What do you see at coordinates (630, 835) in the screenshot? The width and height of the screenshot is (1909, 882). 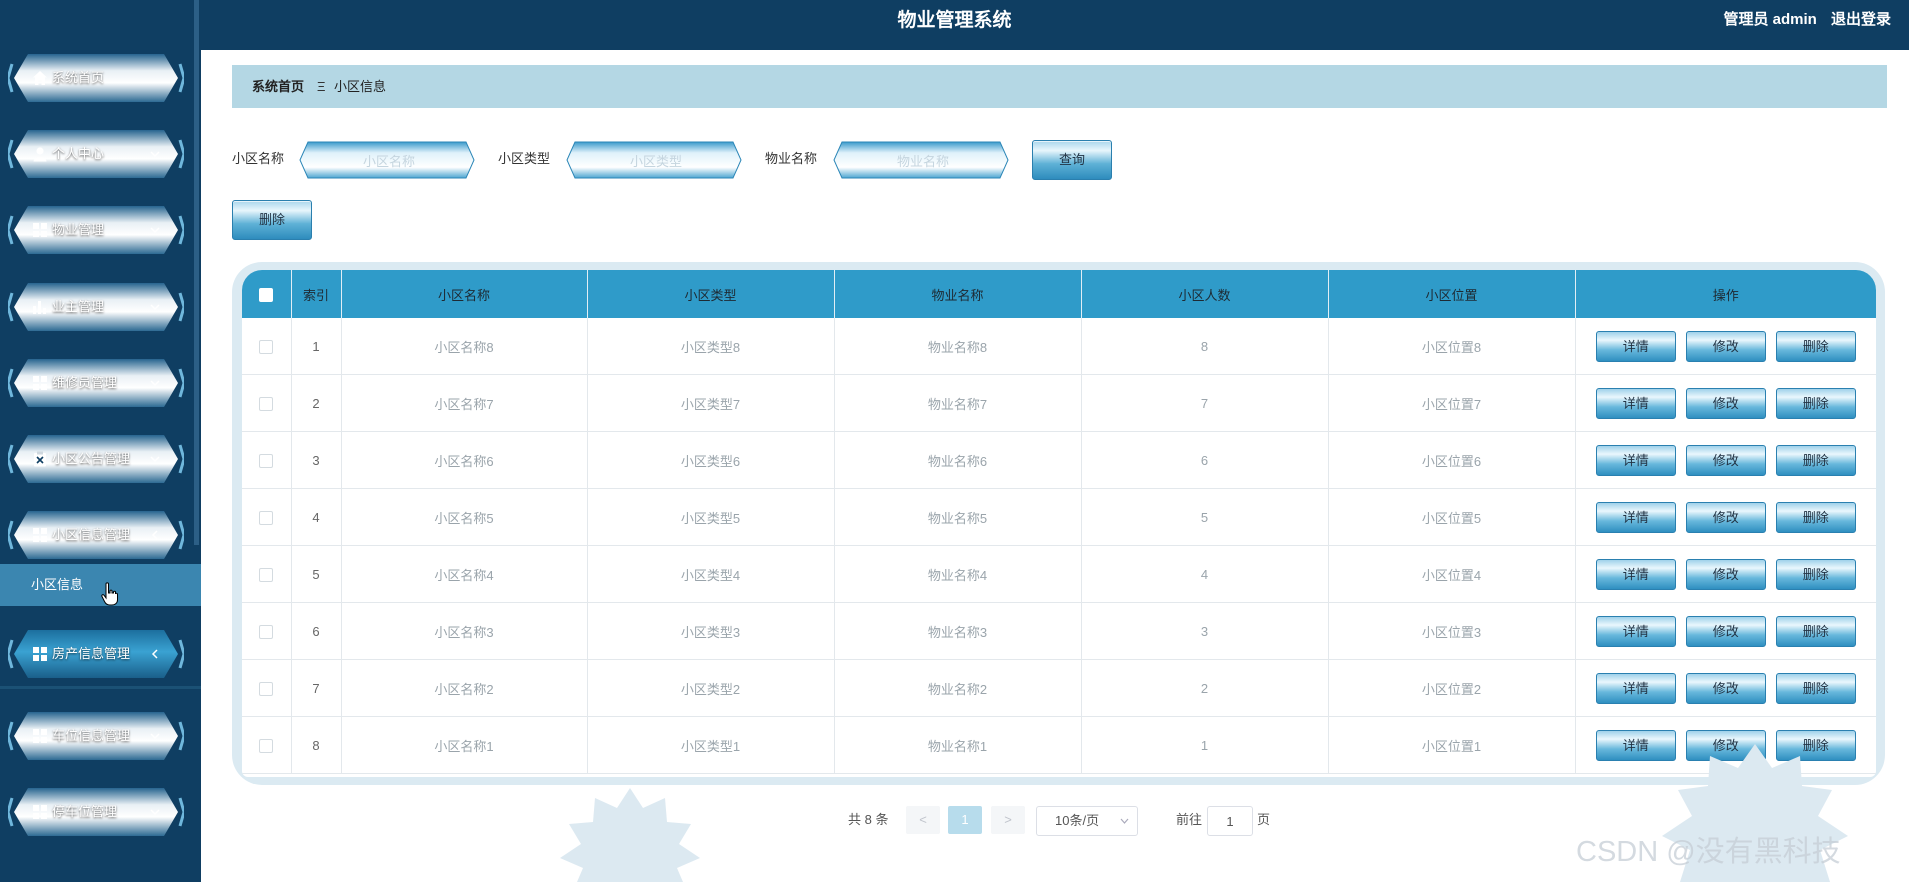 I see `gear-decoration-icon` at bounding box center [630, 835].